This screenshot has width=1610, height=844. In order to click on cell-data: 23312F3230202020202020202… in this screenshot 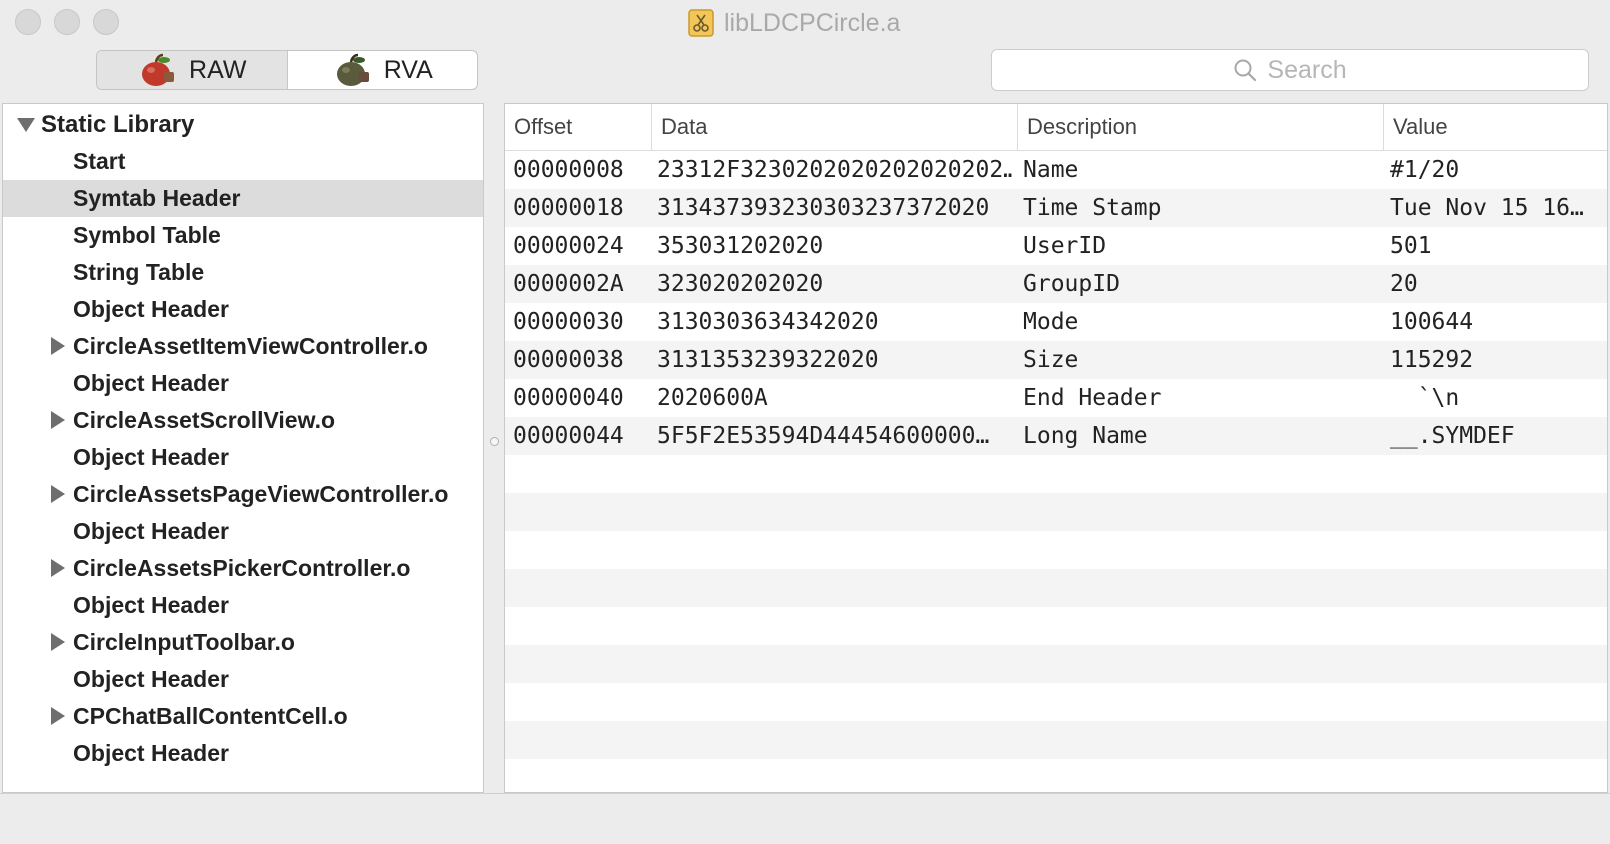, I will do `click(835, 170)`.